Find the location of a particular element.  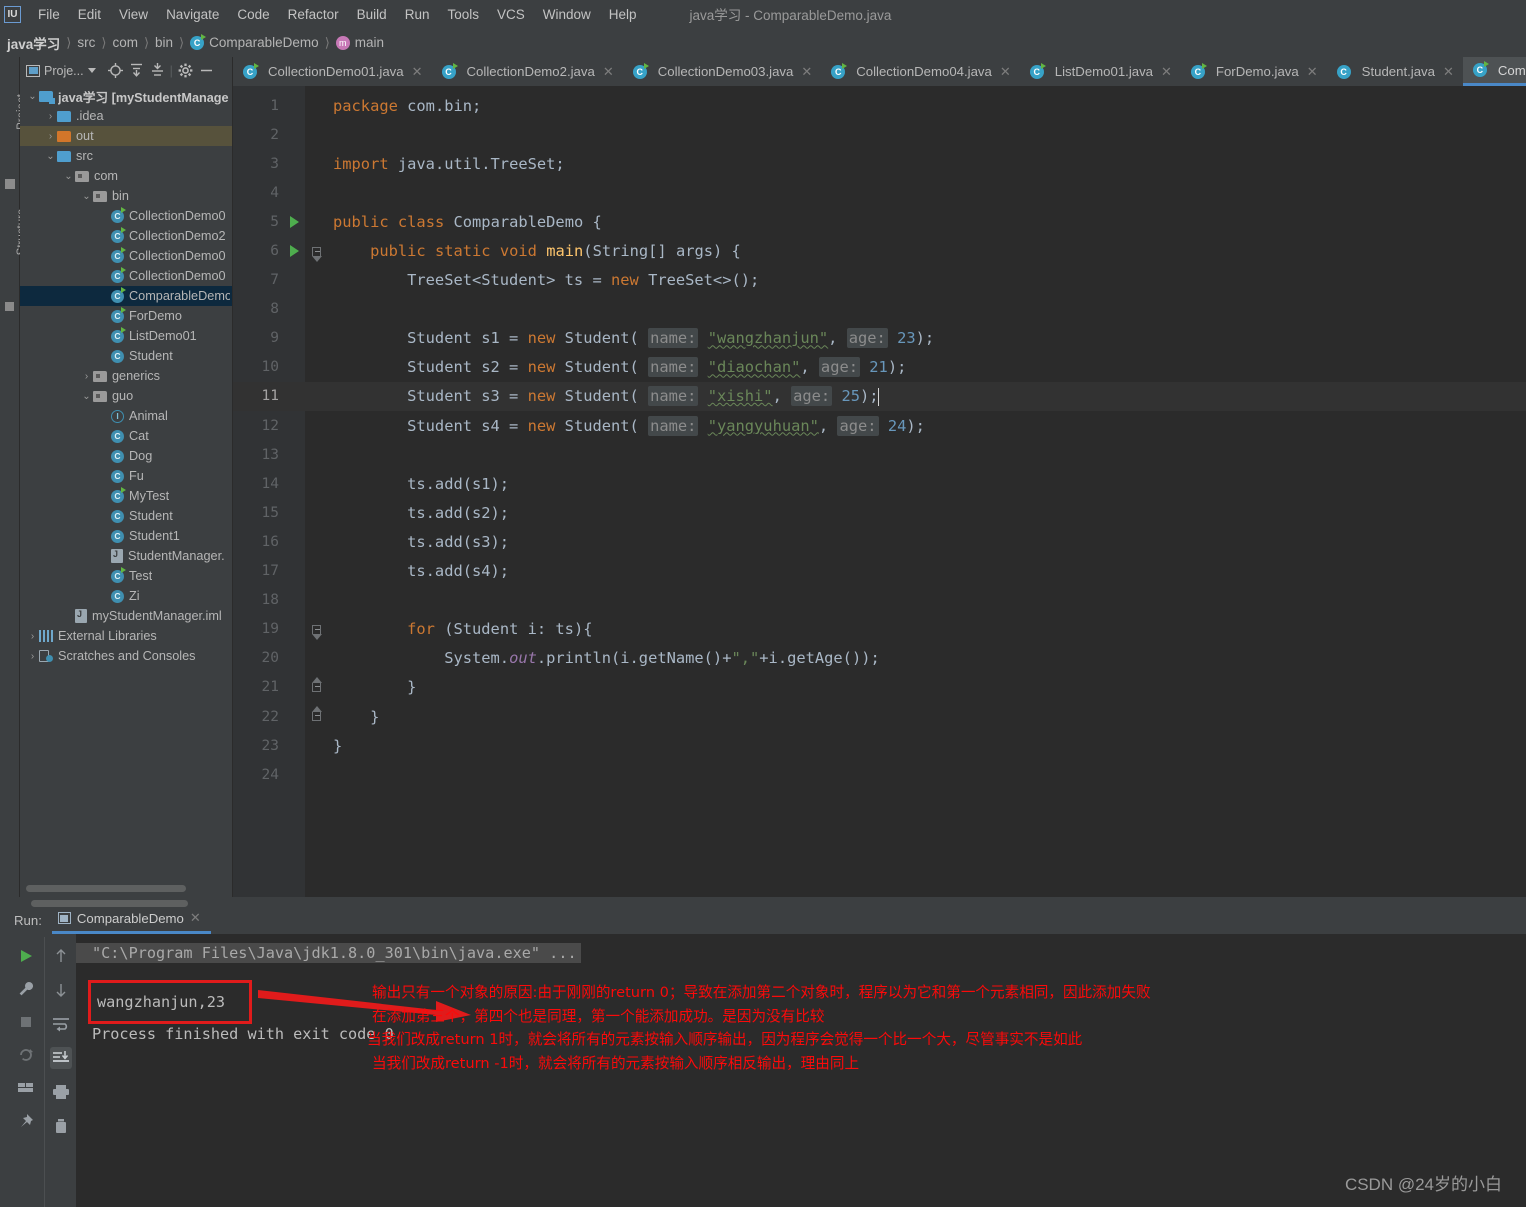

breadcrumb-item-class: C ComparableDemo is located at coordinates (254, 42).